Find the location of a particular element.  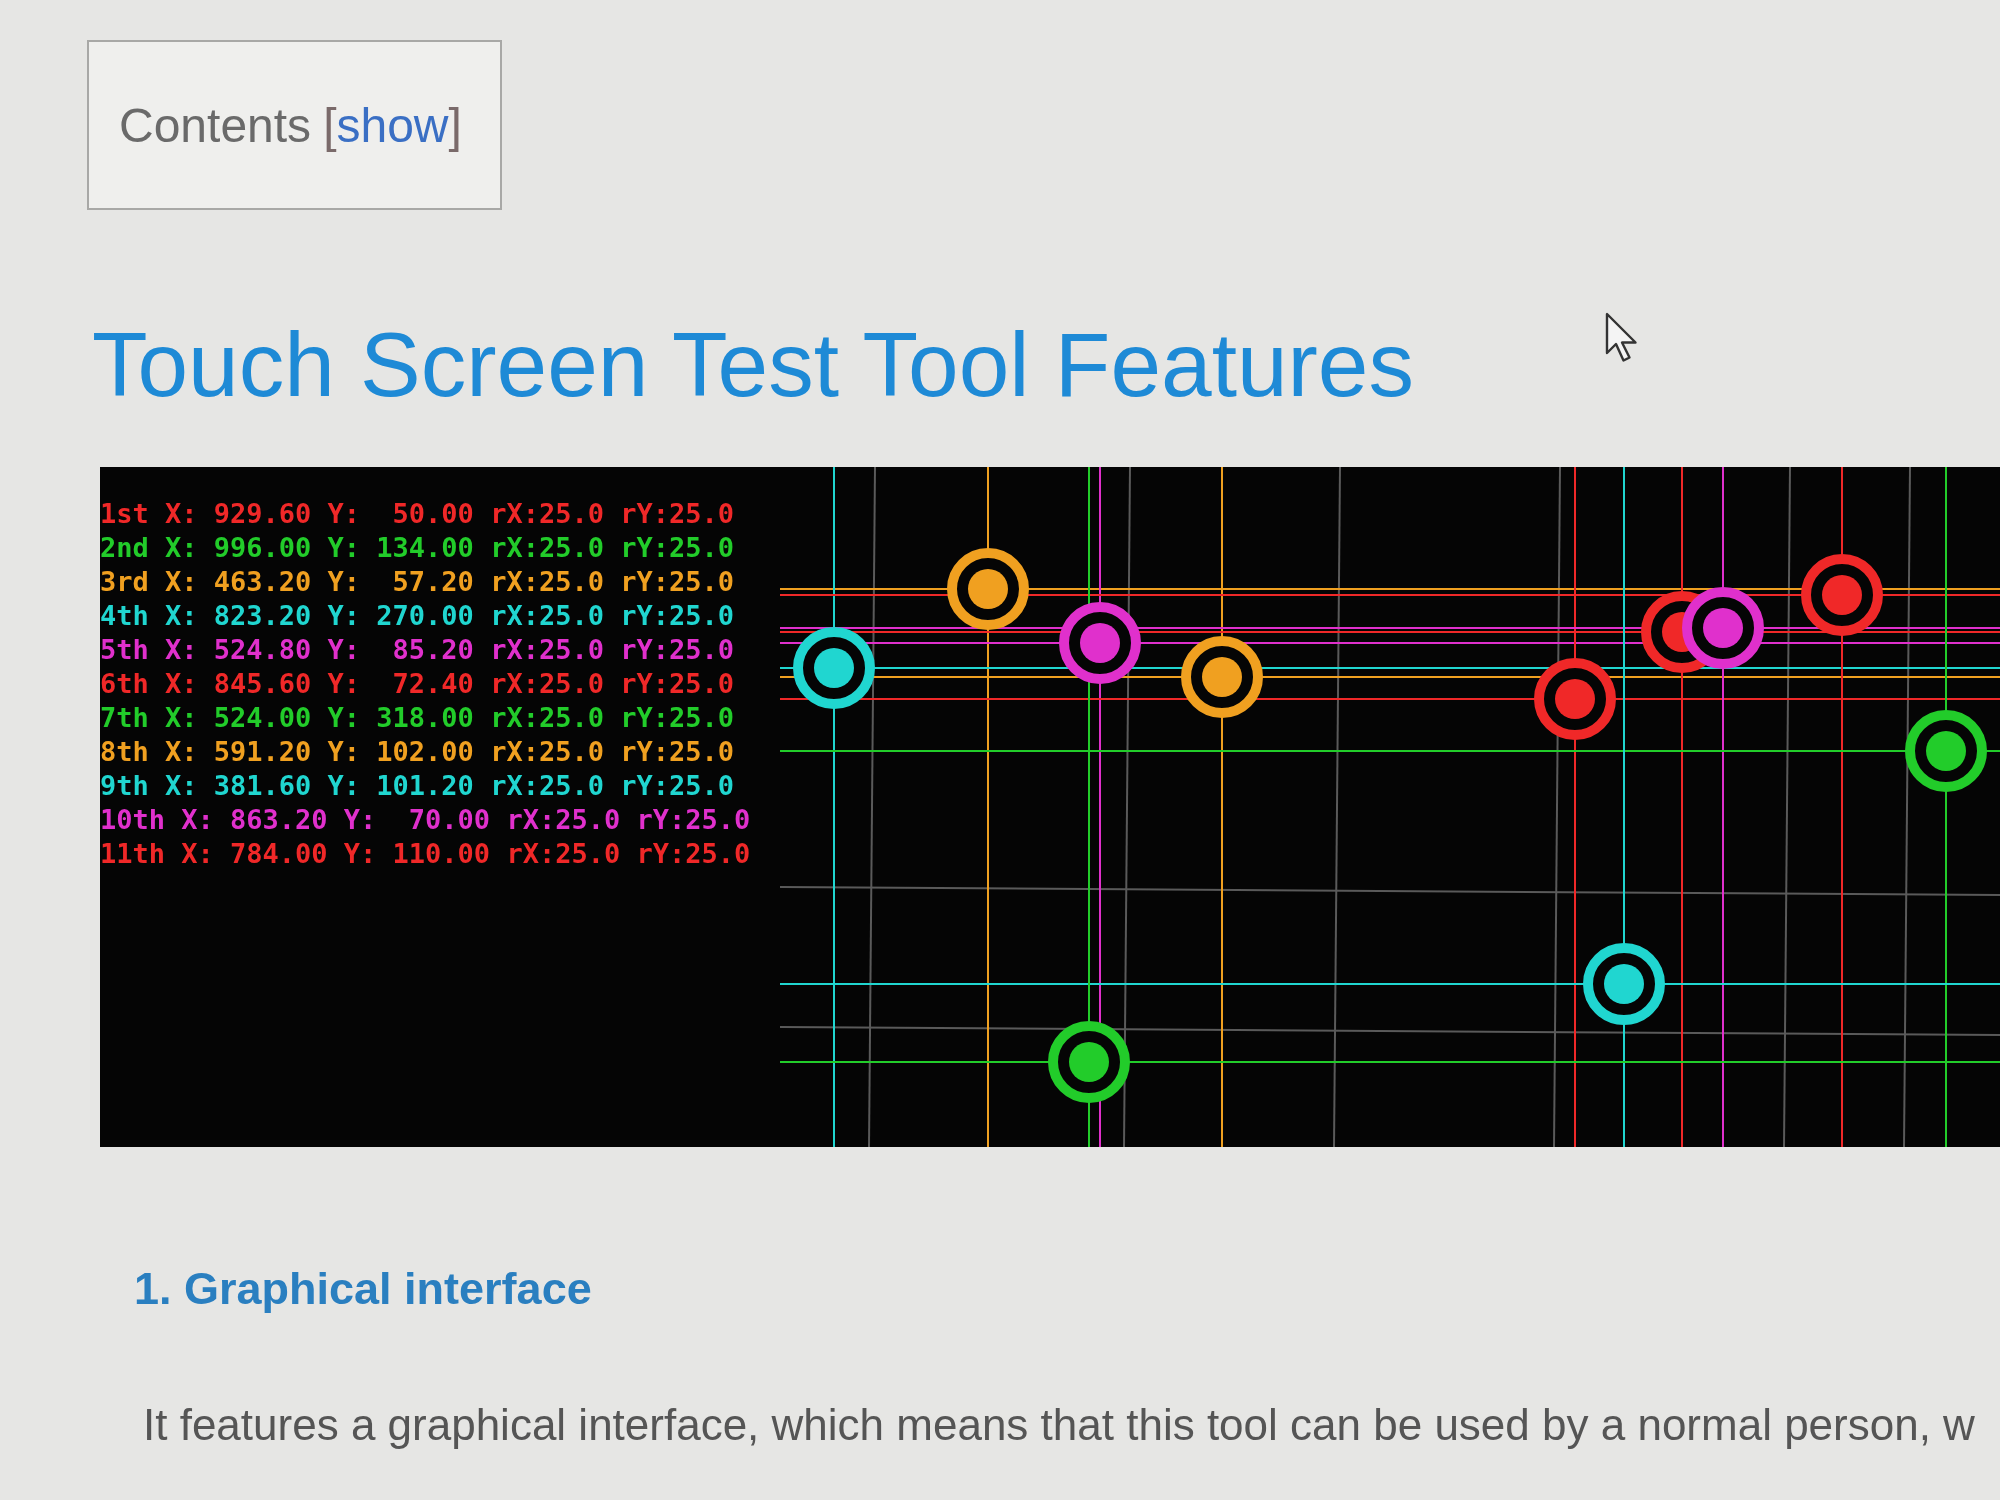

touch-reading: 3rd X: 463.20 Y: 57.20 rX:25.0 rY:25.0 is located at coordinates (417, 582).